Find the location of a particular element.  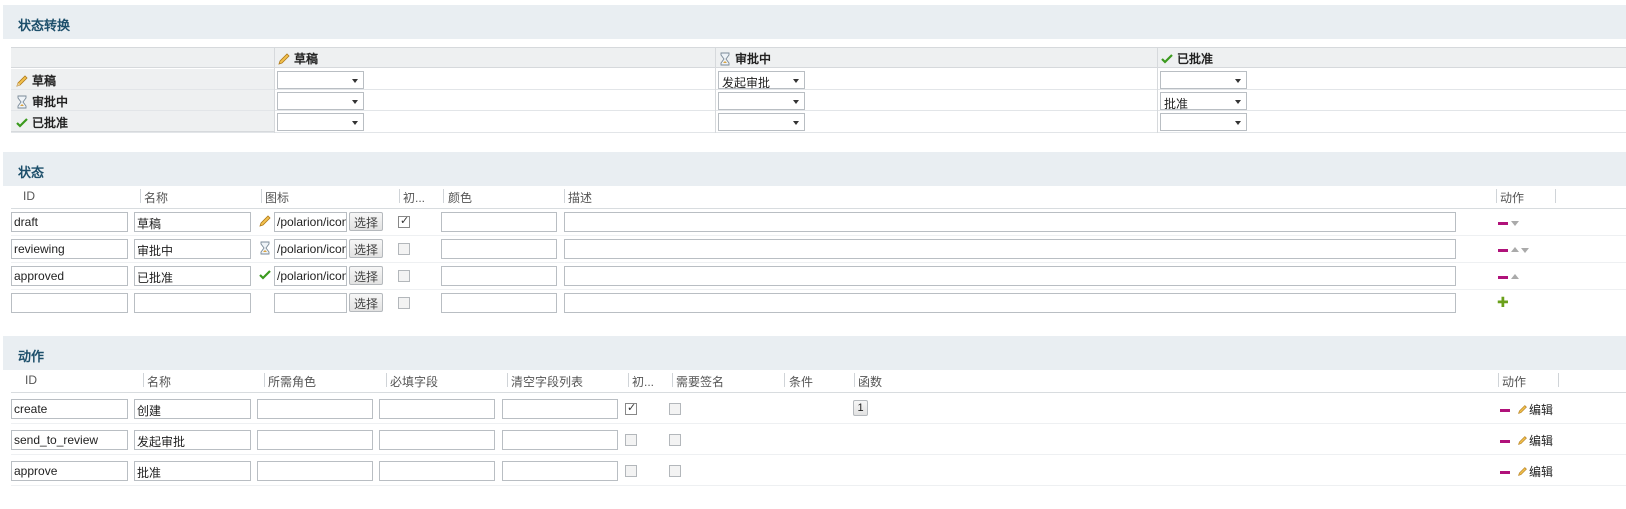

add-icon: ✚ is located at coordinates (1503, 302).